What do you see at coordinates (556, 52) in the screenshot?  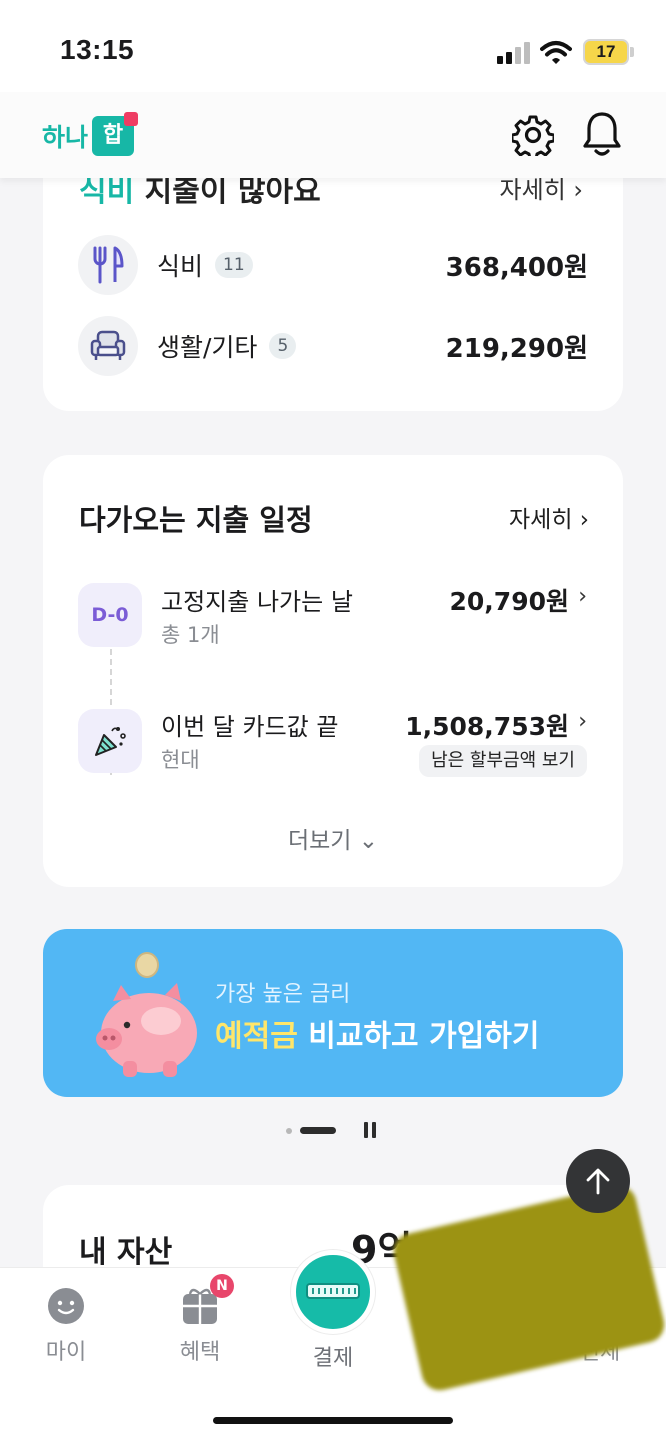 I see `wifi-icon` at bounding box center [556, 52].